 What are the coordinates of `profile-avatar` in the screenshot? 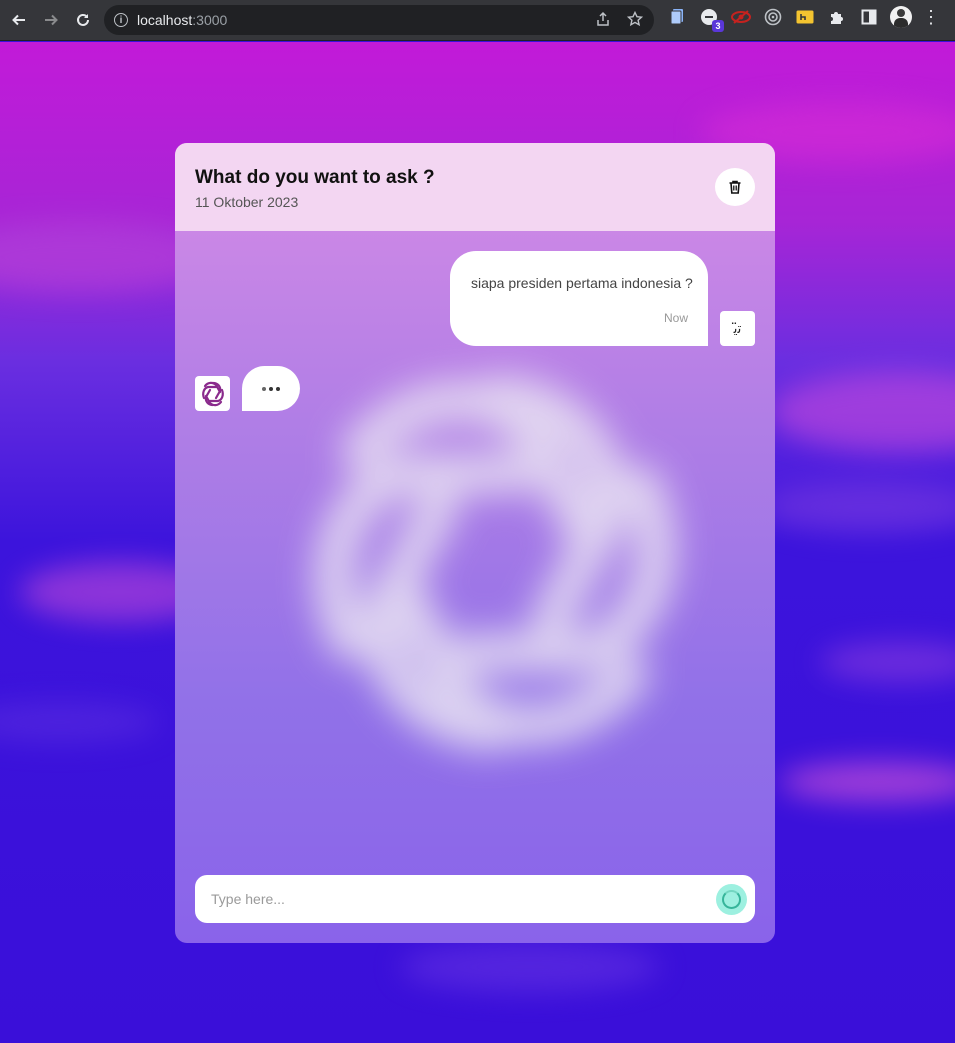 It's located at (901, 17).